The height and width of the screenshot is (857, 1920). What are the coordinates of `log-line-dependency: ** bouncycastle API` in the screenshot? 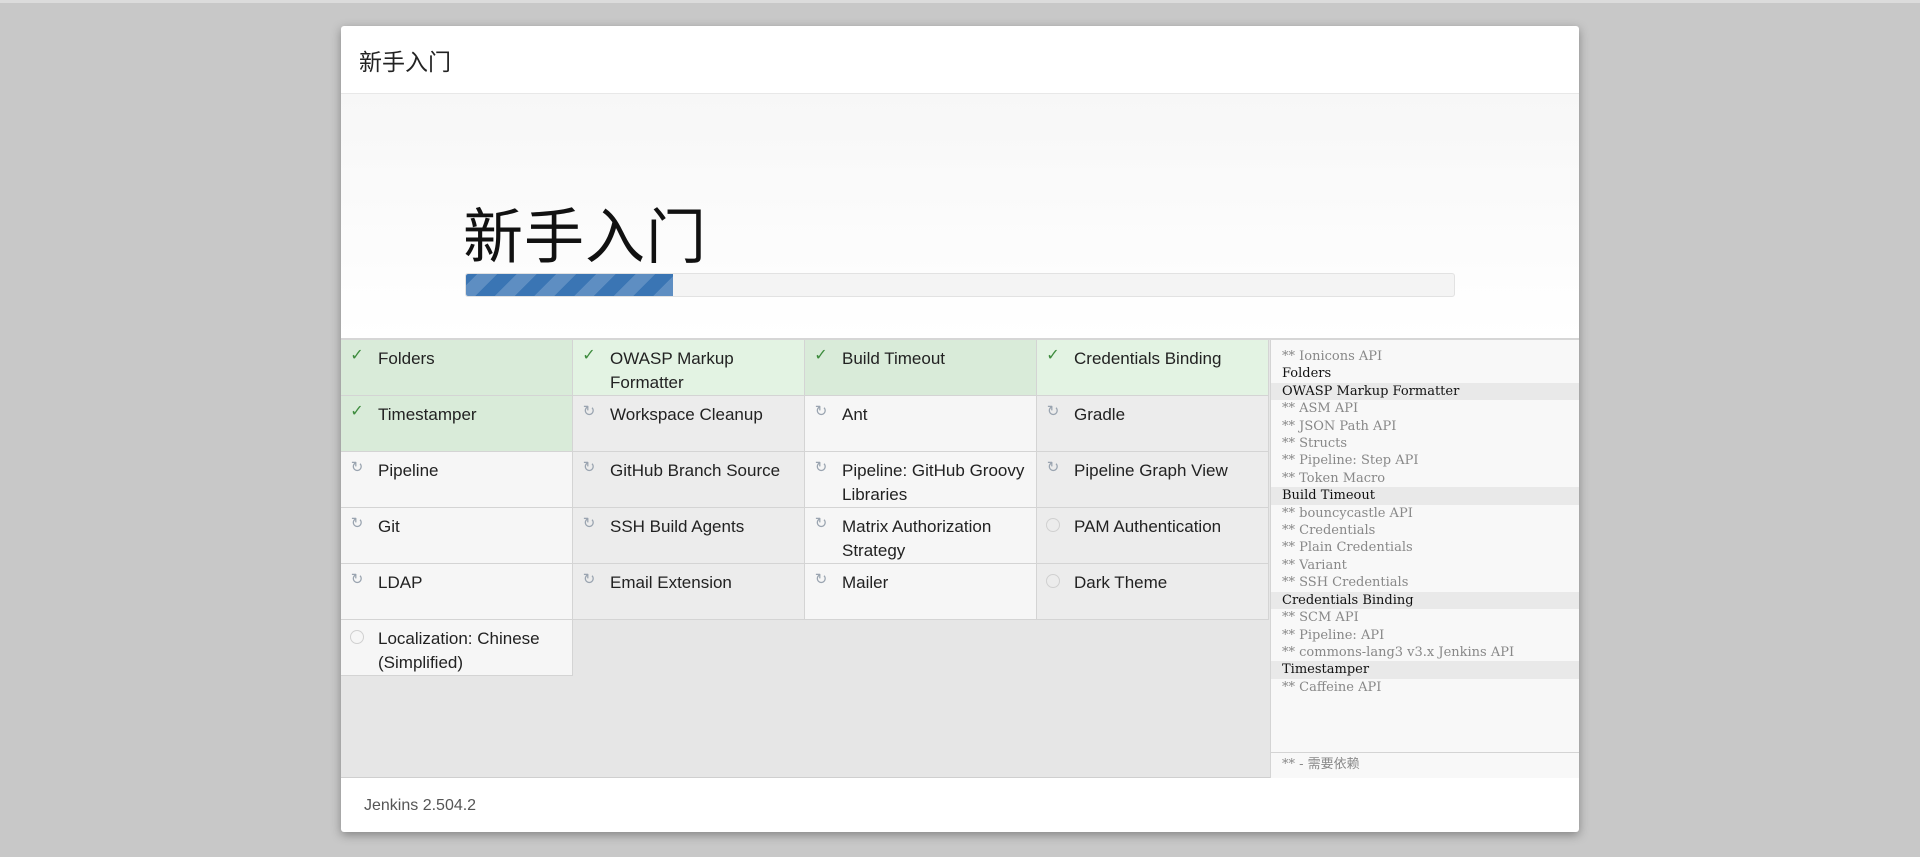 It's located at (1347, 513).